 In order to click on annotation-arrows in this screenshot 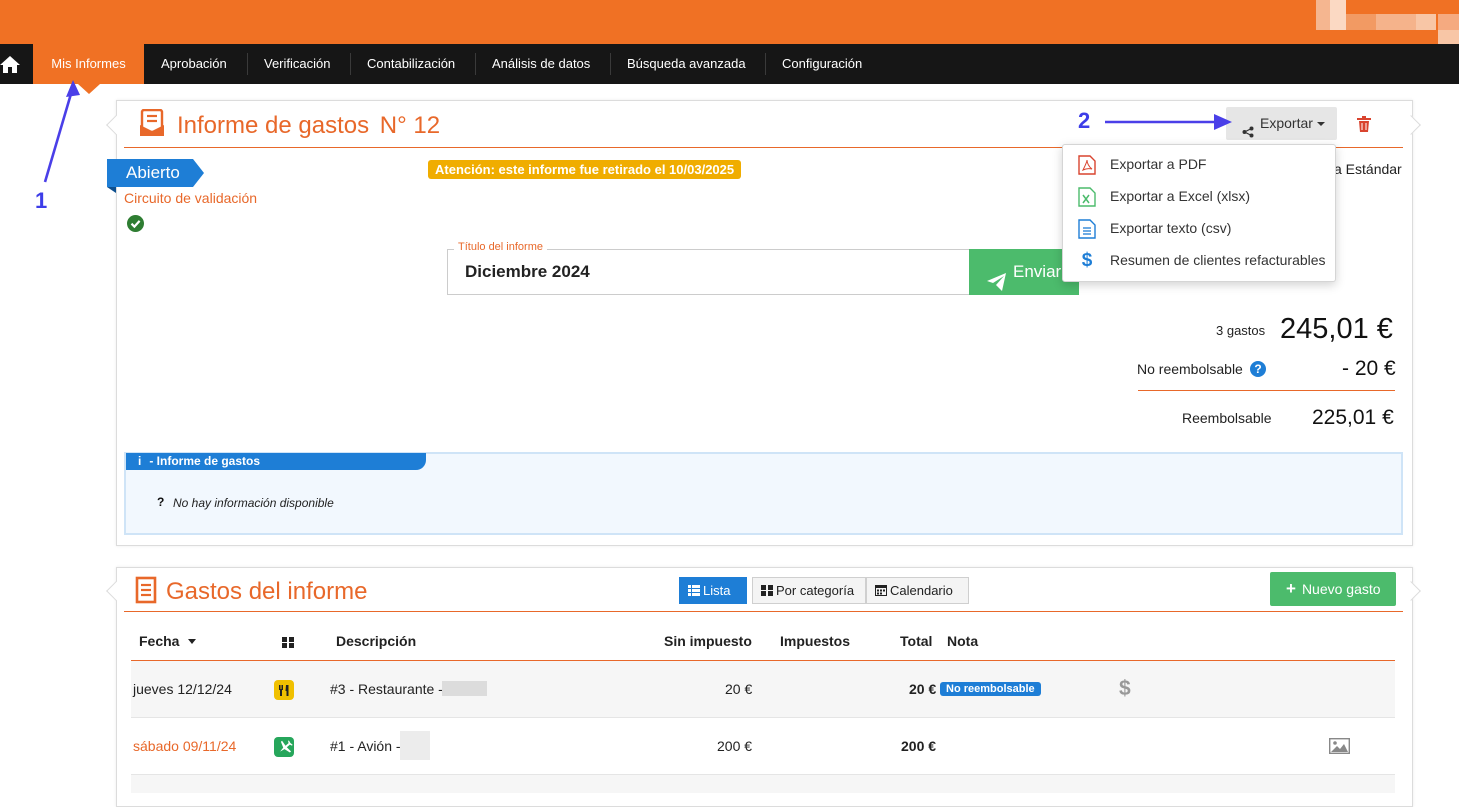, I will do `click(637, 131)`.